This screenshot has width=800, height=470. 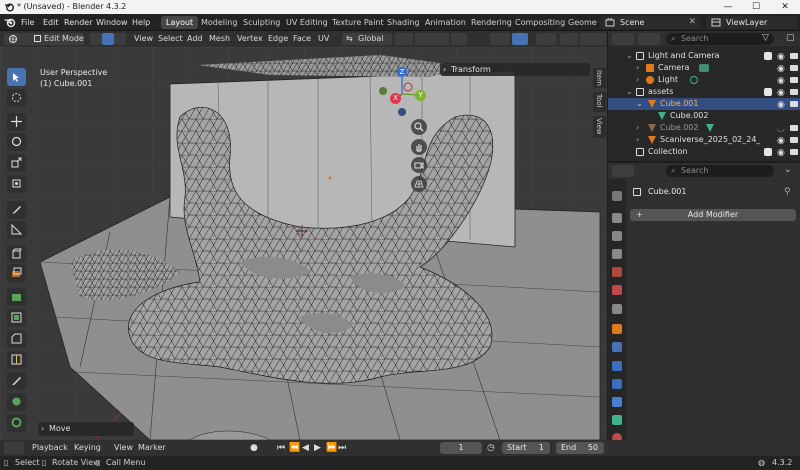 I want to click on tab-sculpting: Sculpting, so click(x=261, y=22).